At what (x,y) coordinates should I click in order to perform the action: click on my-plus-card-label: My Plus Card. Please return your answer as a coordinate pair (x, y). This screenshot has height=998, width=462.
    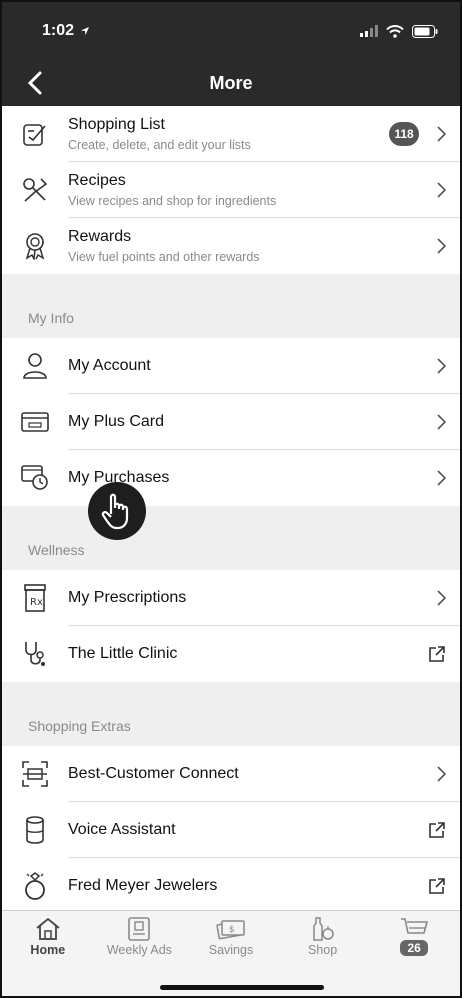
    Looking at the image, I should click on (116, 421).